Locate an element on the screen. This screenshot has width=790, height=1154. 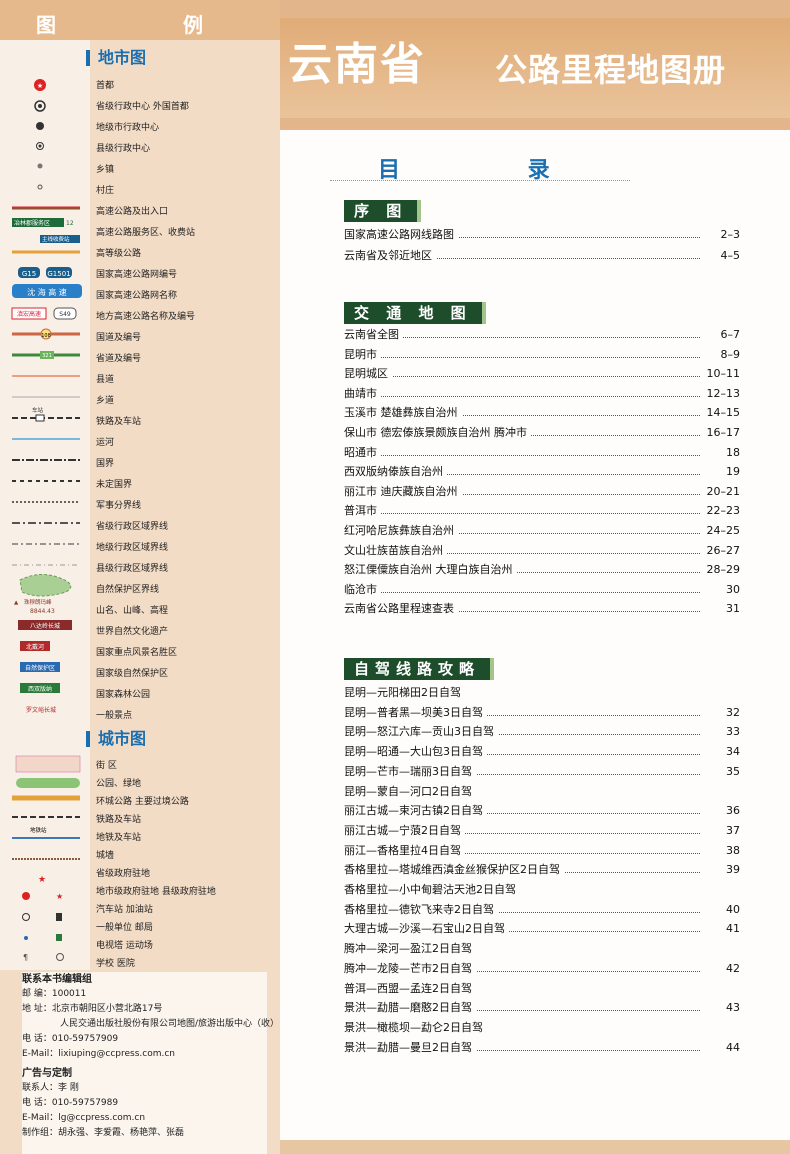
svg-text: 西双版纳 is located at coordinates (40, 689).